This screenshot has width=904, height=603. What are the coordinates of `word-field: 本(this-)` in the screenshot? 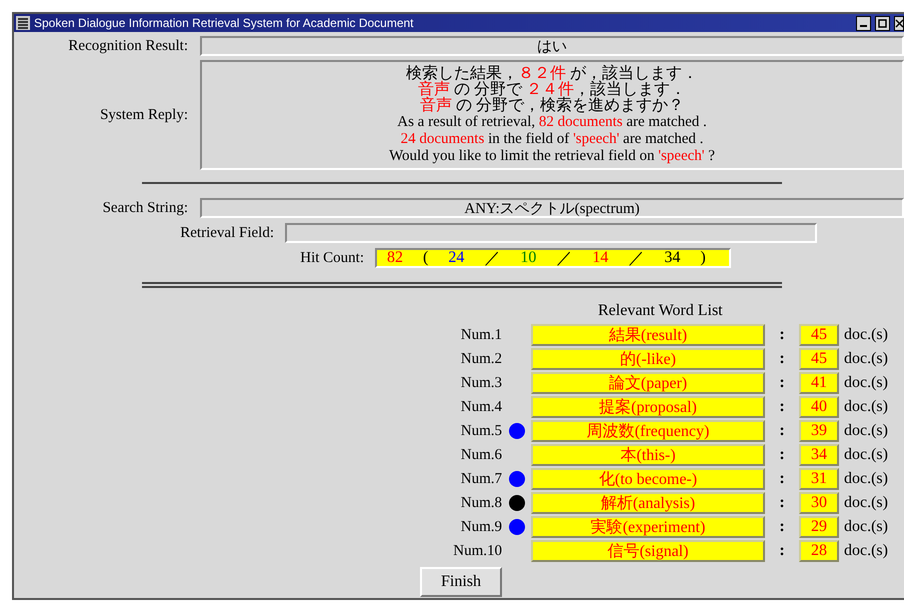 It's located at (648, 455).